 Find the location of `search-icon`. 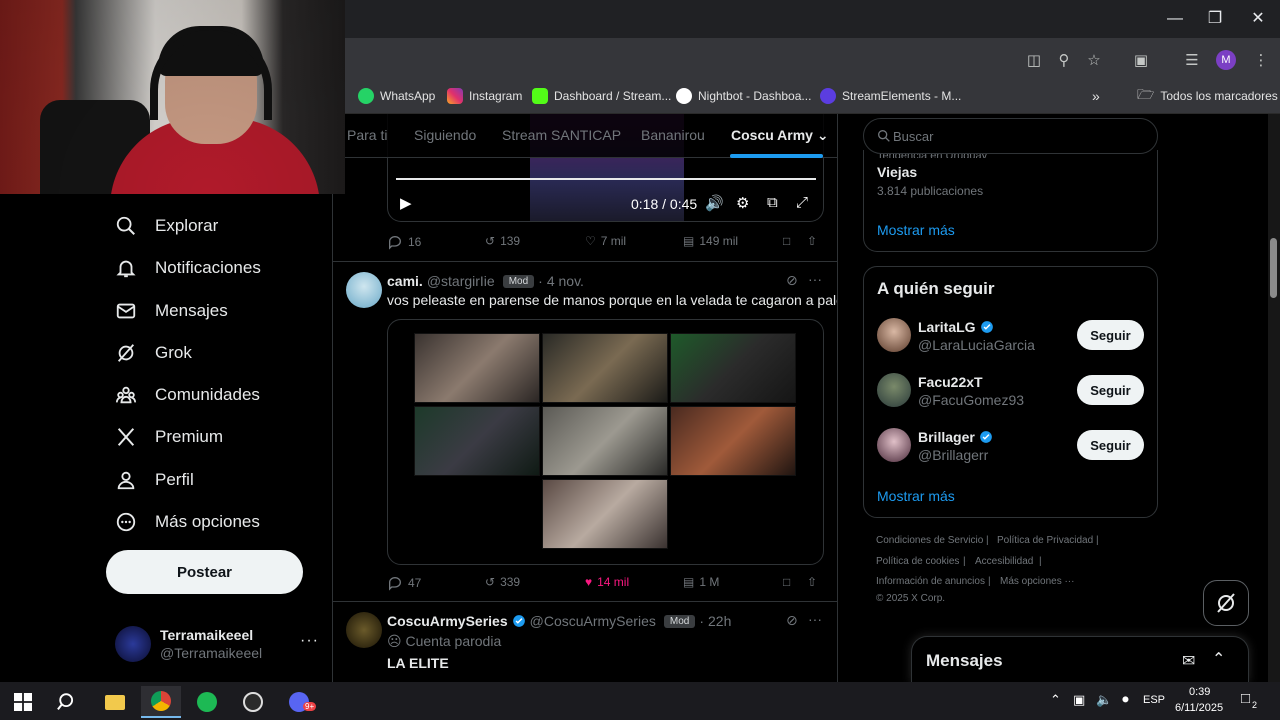

search-icon is located at coordinates (68, 702).